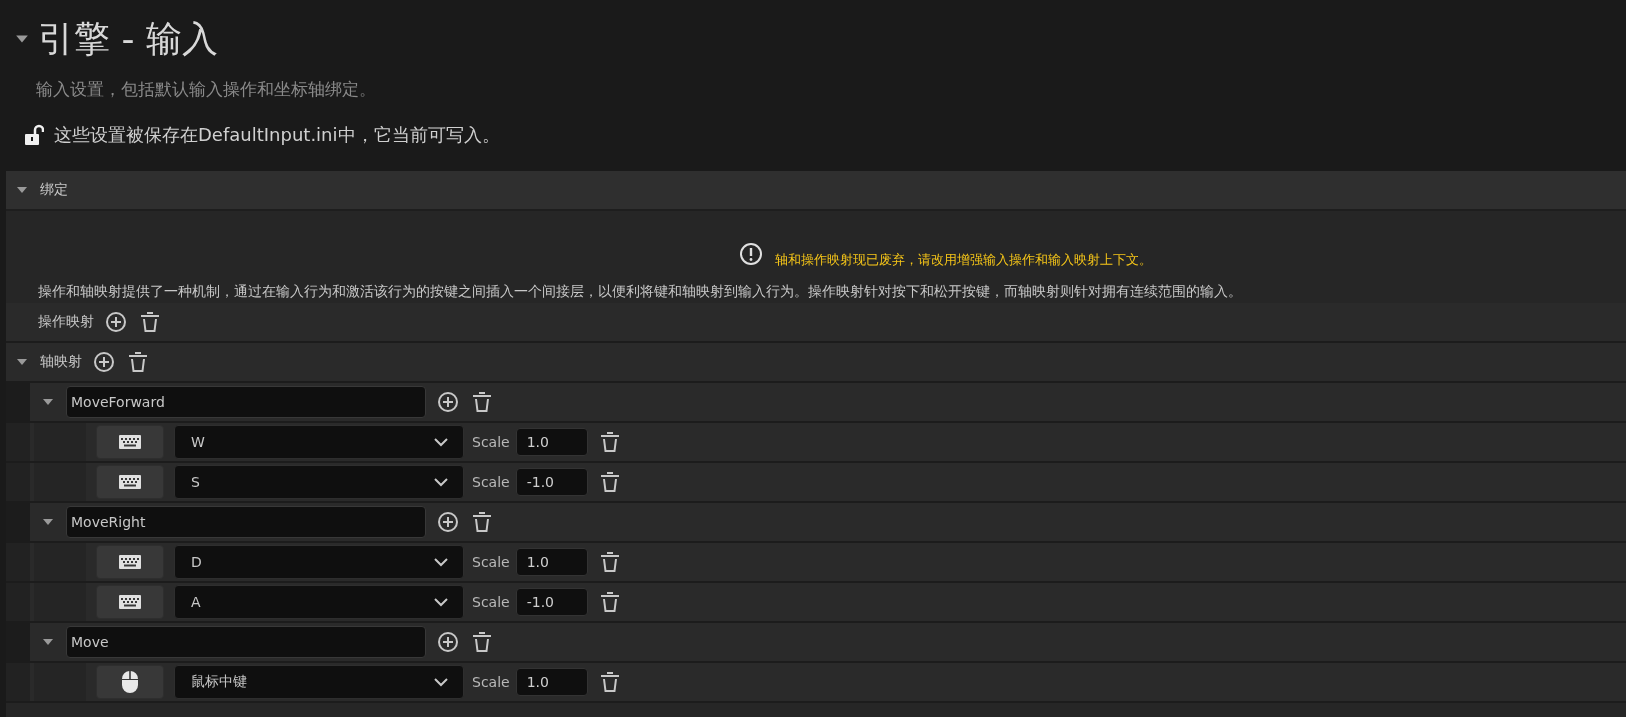 Image resolution: width=1626 pixels, height=717 pixels. I want to click on key-dropdown: D, so click(319, 562).